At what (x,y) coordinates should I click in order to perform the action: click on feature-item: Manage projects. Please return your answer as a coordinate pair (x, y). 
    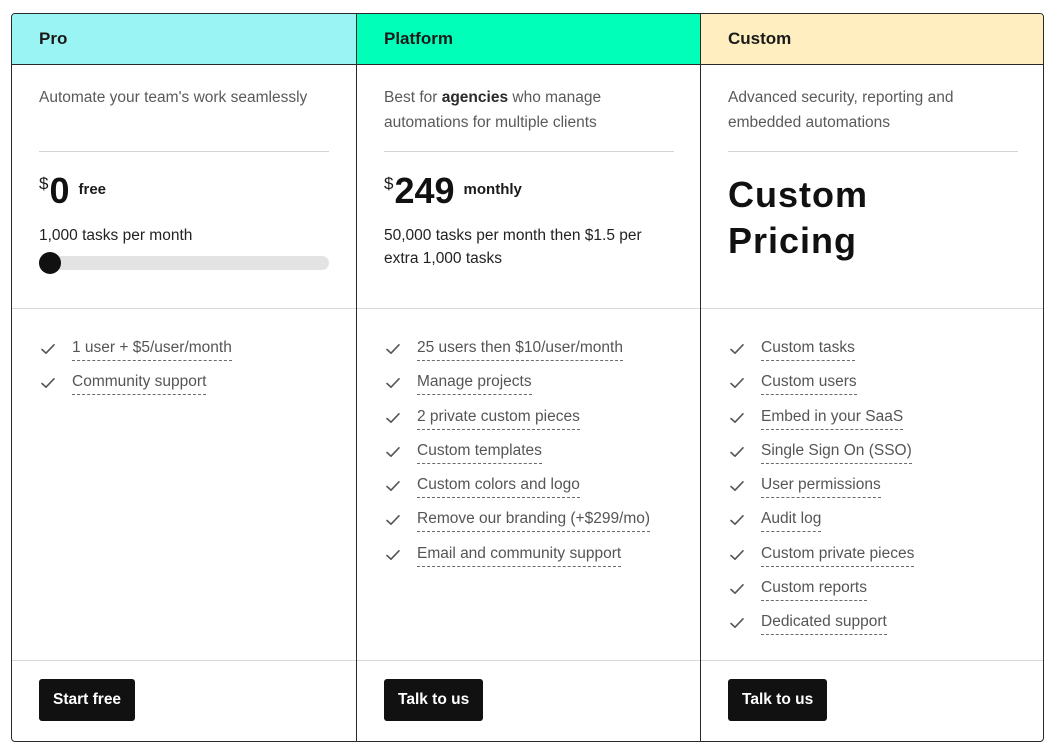
    Looking at the image, I should click on (528, 388).